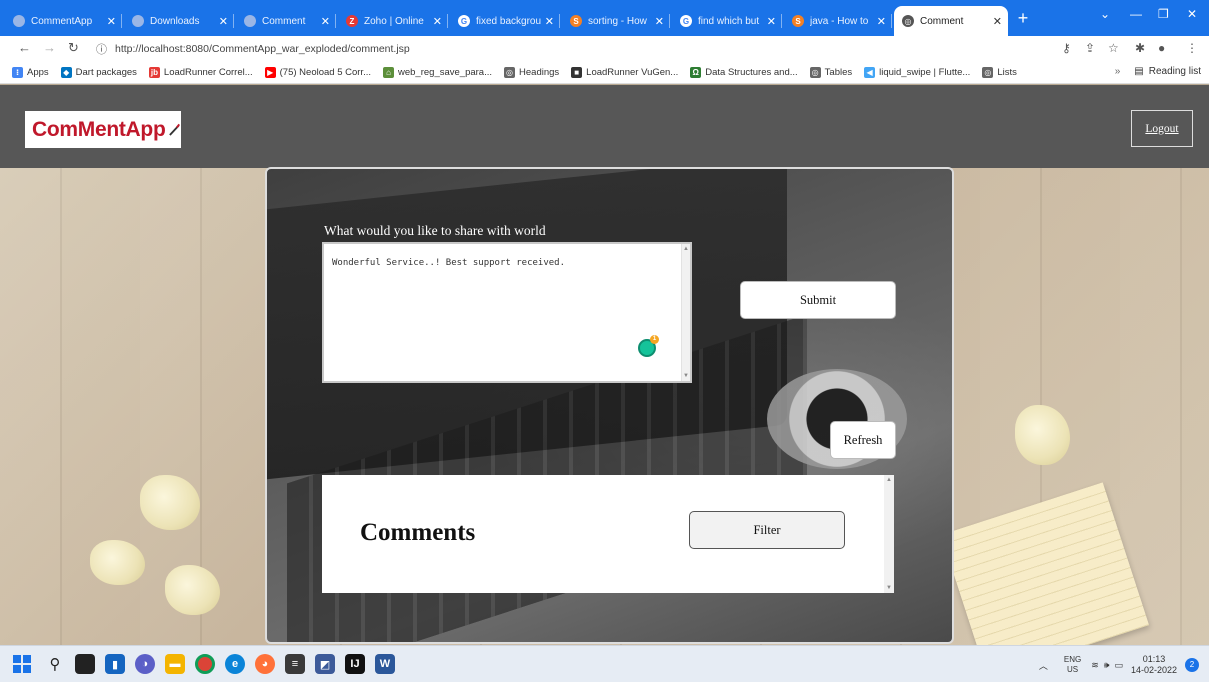 The width and height of the screenshot is (1209, 682). What do you see at coordinates (55, 664) in the screenshot?
I see `search-icon: ⚲` at bounding box center [55, 664].